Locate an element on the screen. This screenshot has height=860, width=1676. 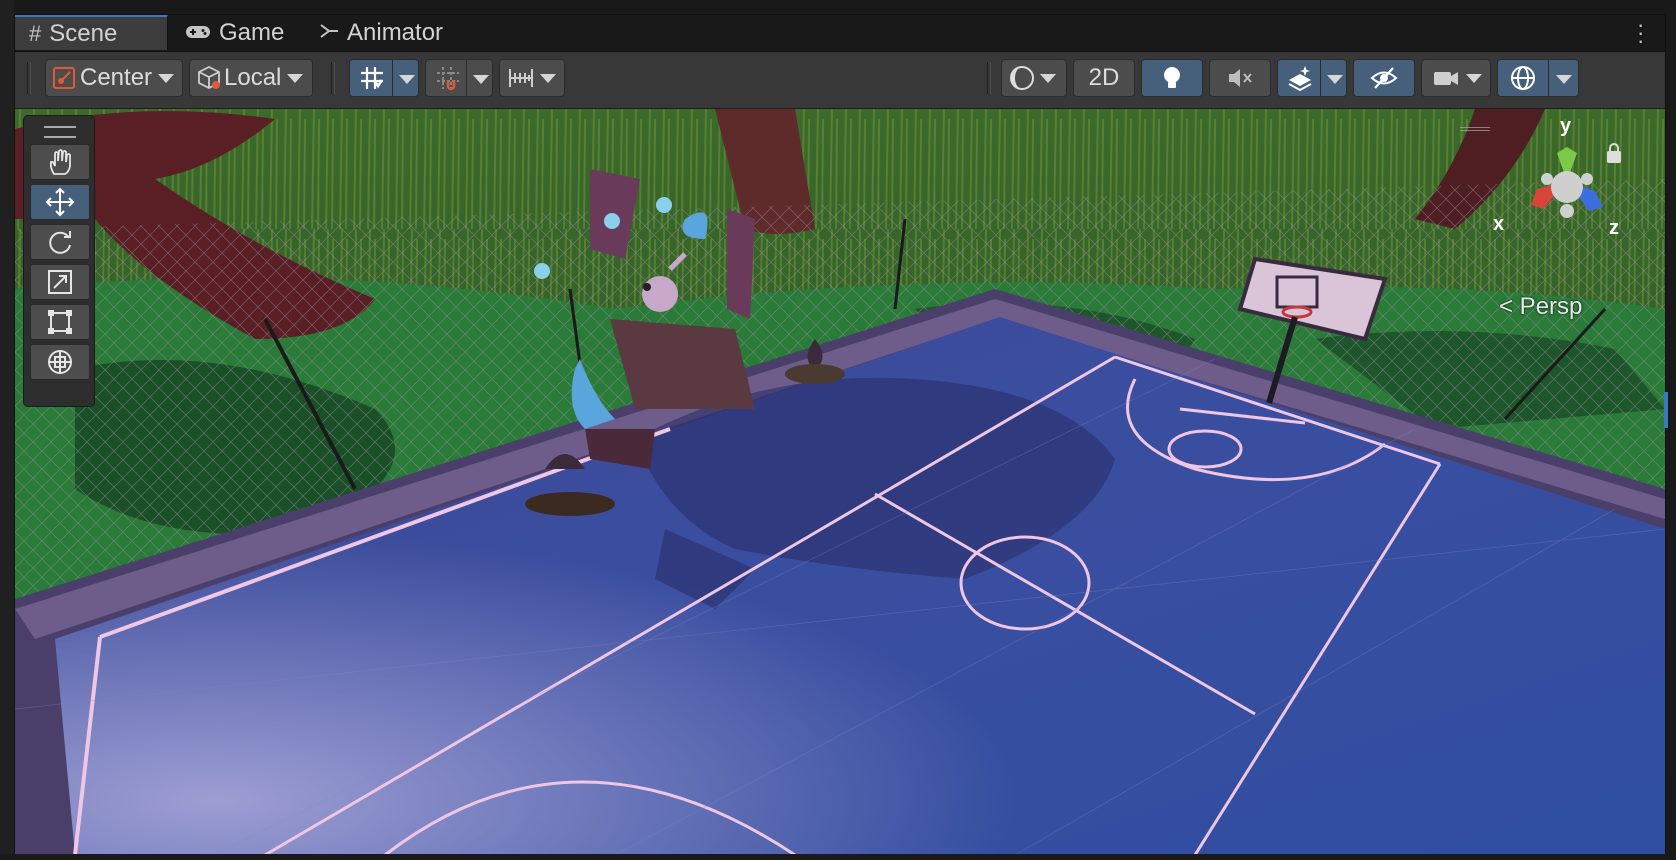
scene-lighting-toggle is located at coordinates (1172, 78).